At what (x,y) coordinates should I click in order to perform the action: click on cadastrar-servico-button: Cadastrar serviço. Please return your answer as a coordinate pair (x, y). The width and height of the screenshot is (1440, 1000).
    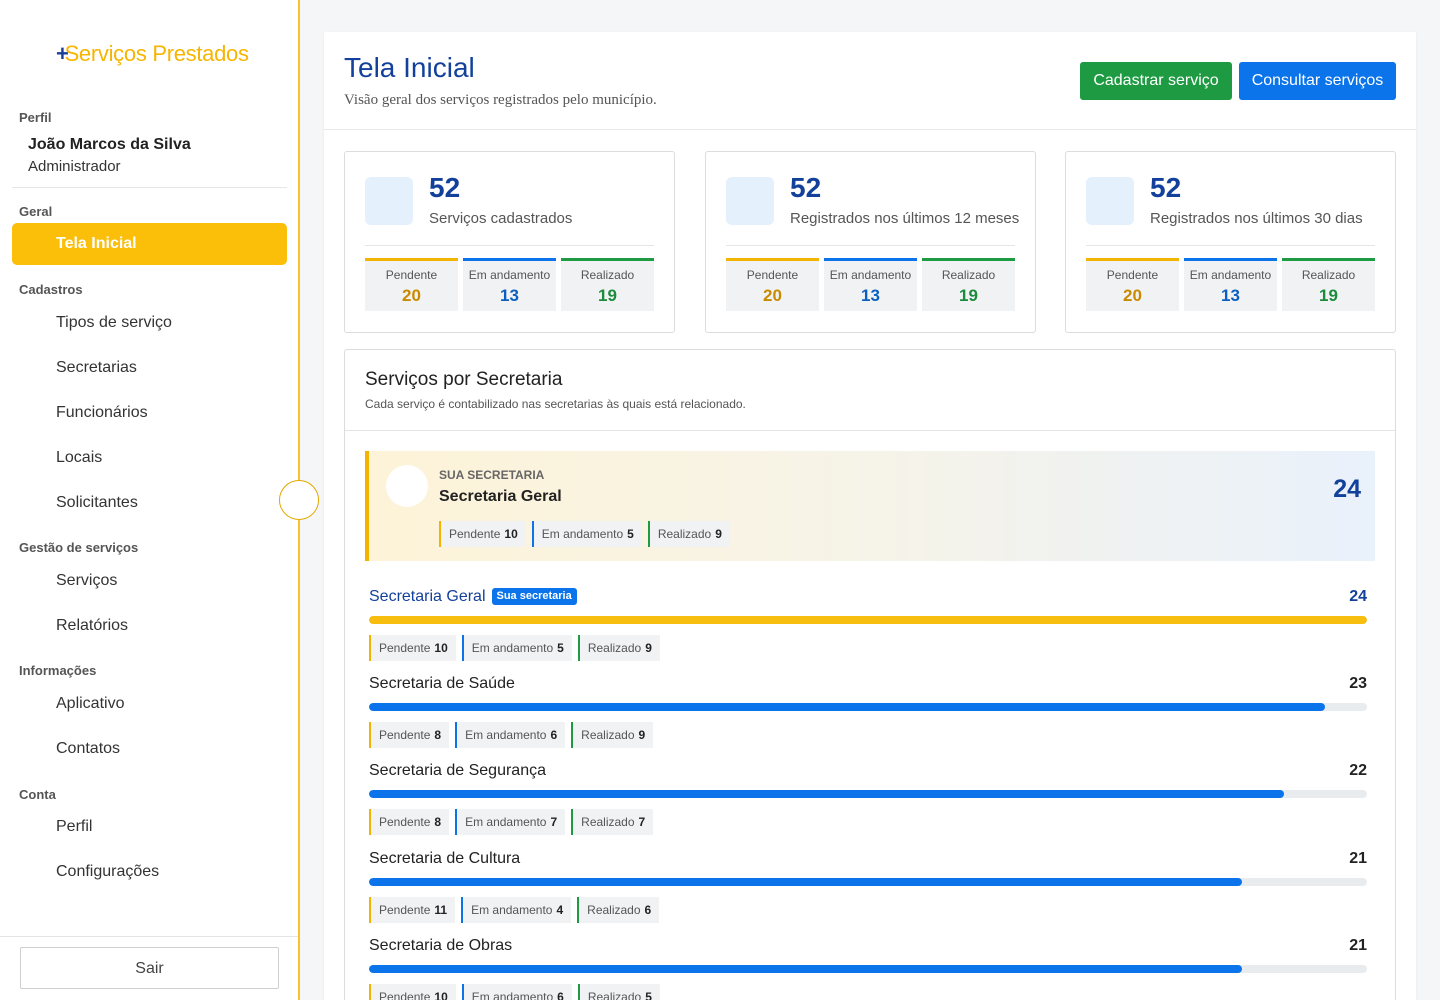
    Looking at the image, I should click on (1156, 81).